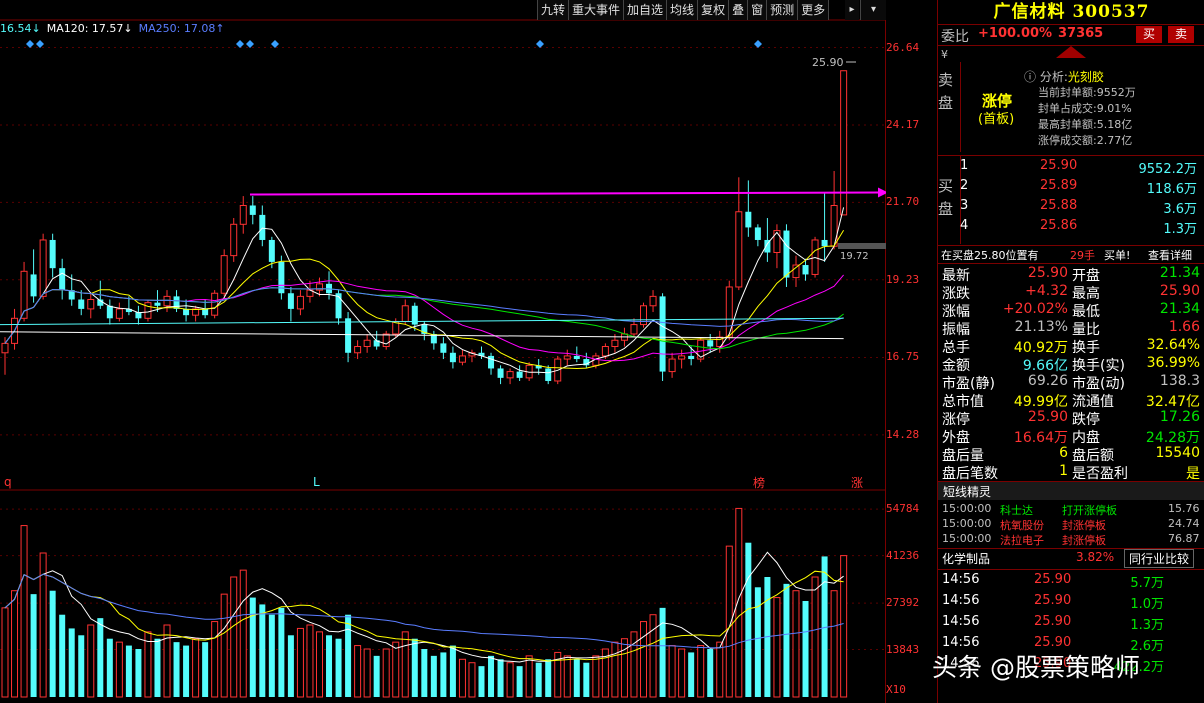  Describe the element at coordinates (1081, 33) in the screenshot. I see `weibi-num: 37365` at that location.